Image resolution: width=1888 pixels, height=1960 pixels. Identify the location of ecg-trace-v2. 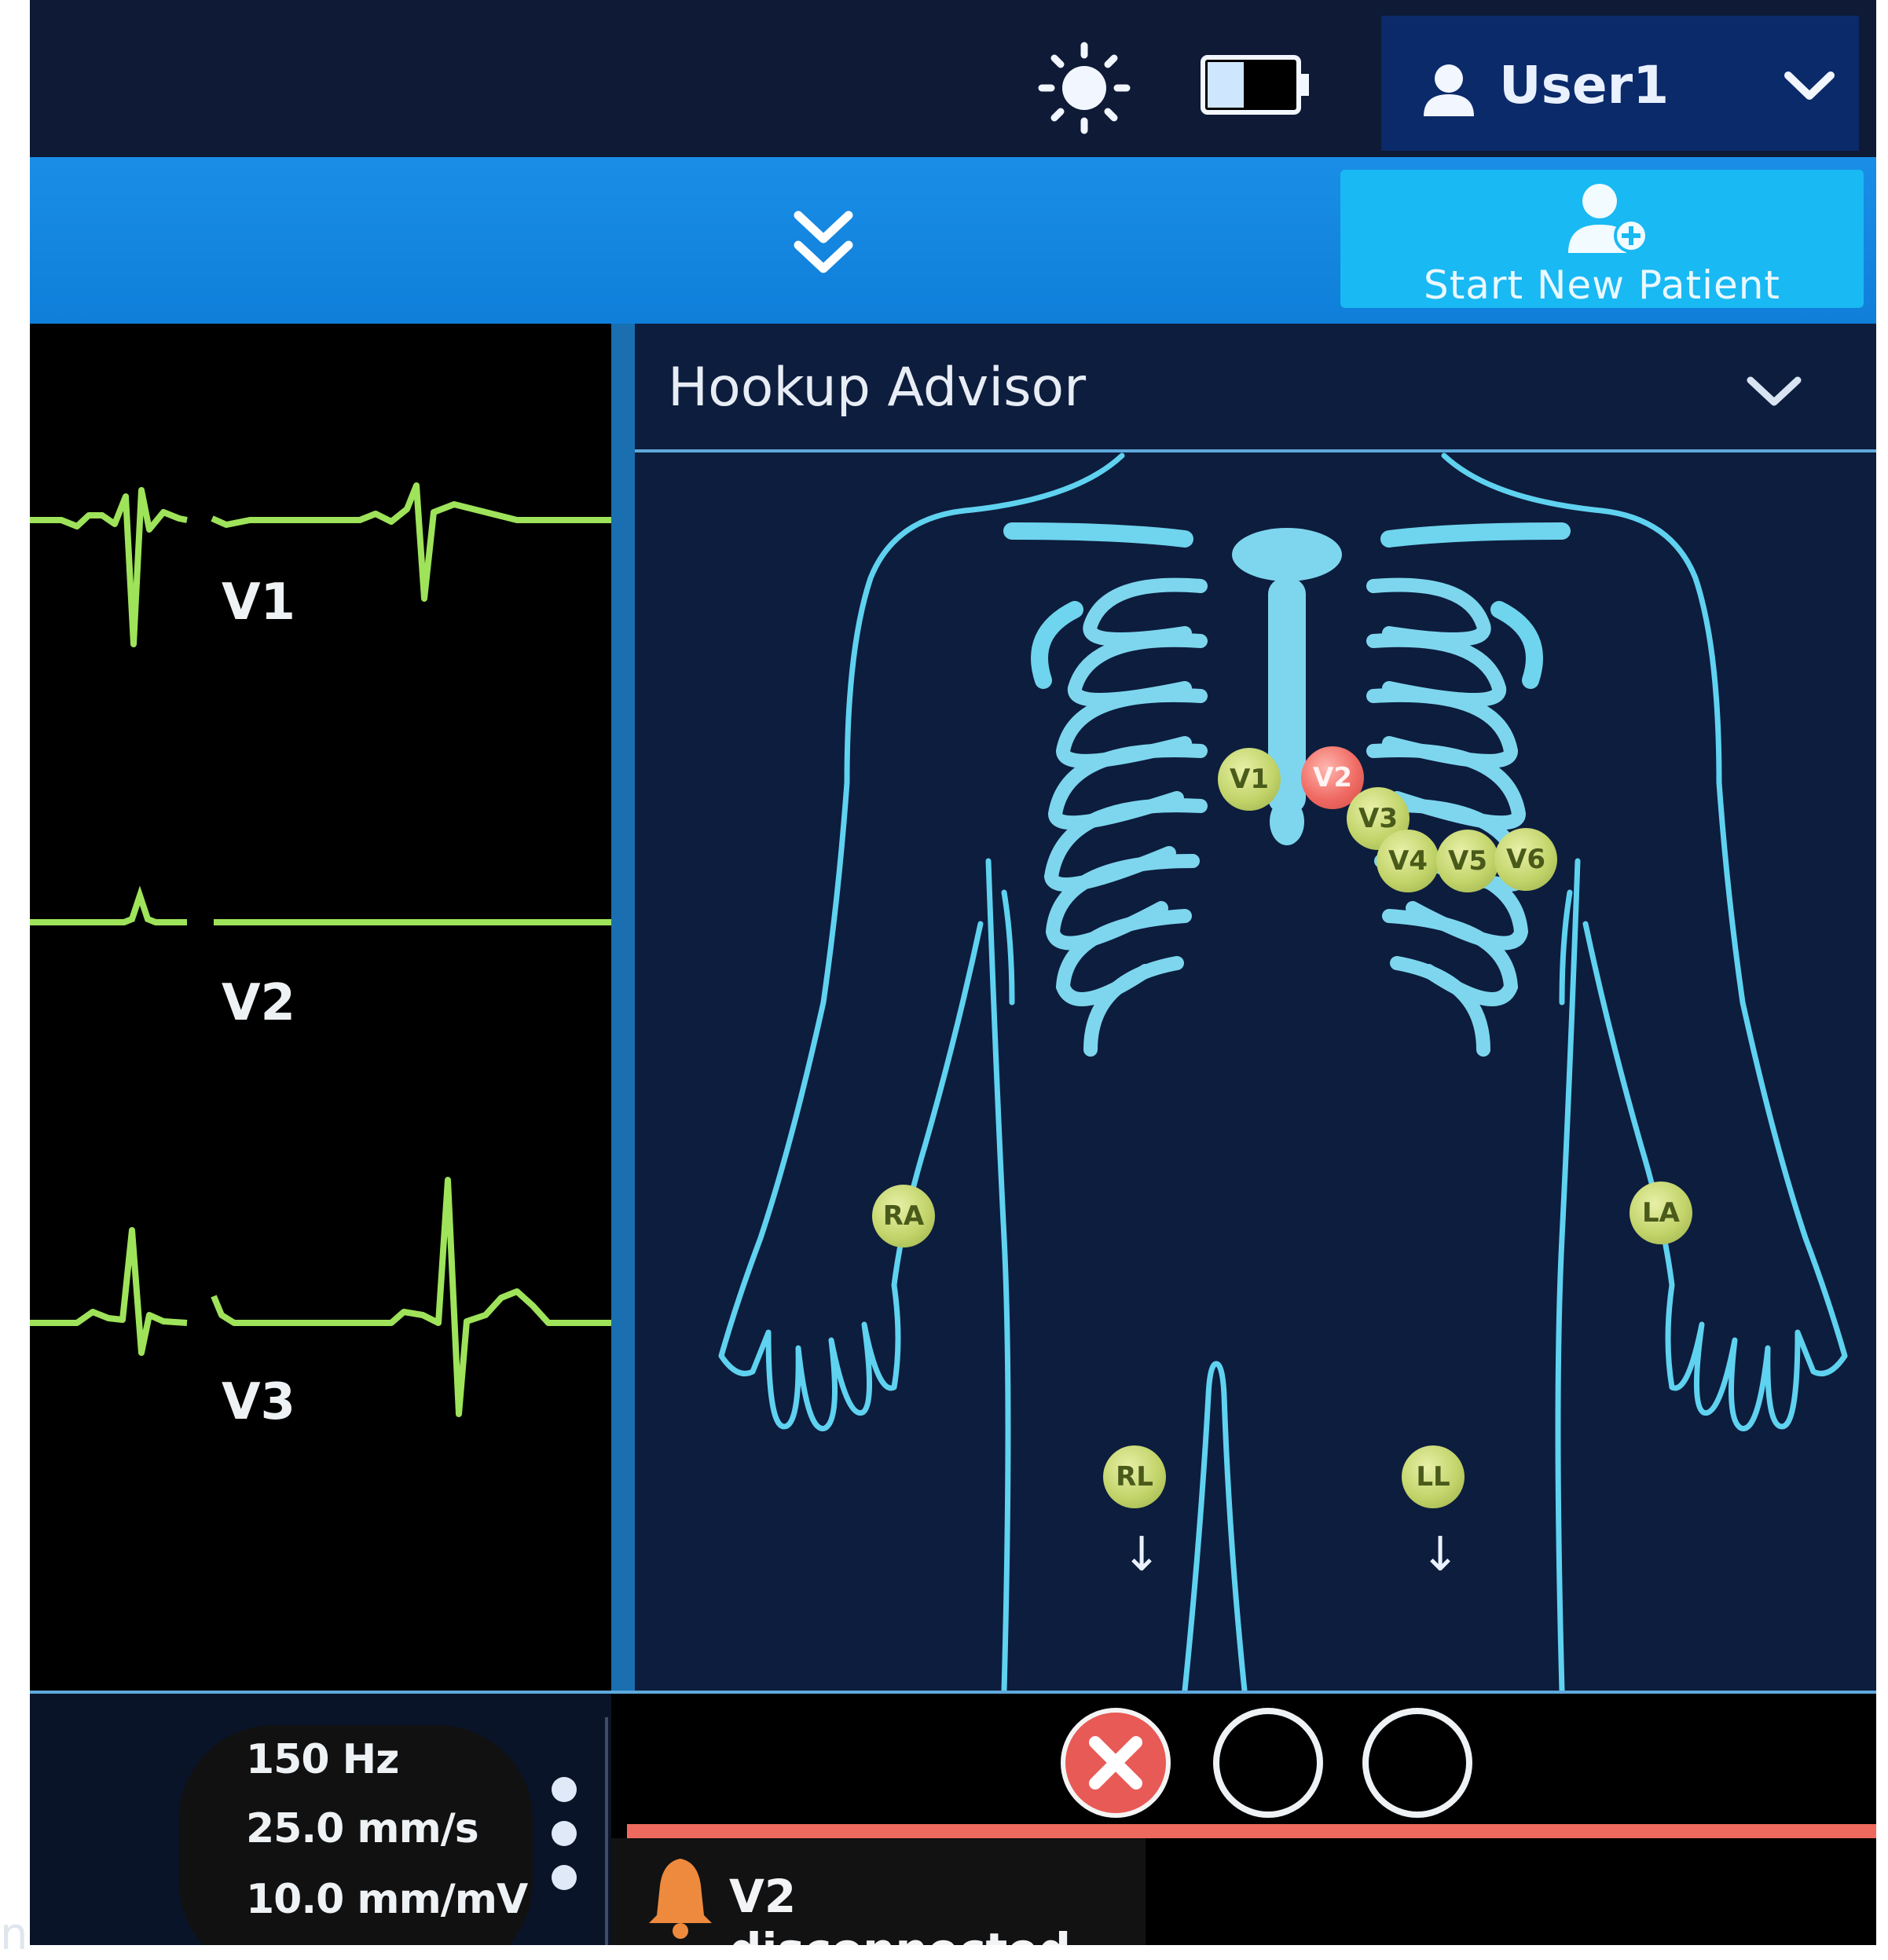
(108, 905).